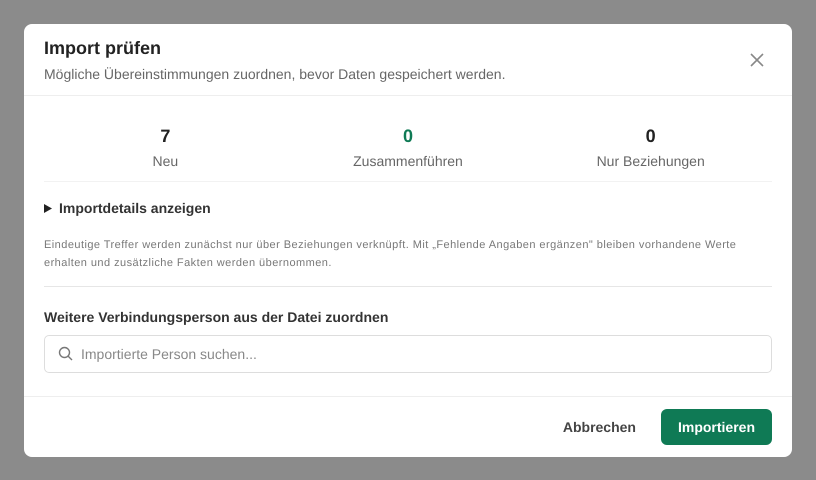  I want to click on stat-label: Nur Beziehungen, so click(650, 161).